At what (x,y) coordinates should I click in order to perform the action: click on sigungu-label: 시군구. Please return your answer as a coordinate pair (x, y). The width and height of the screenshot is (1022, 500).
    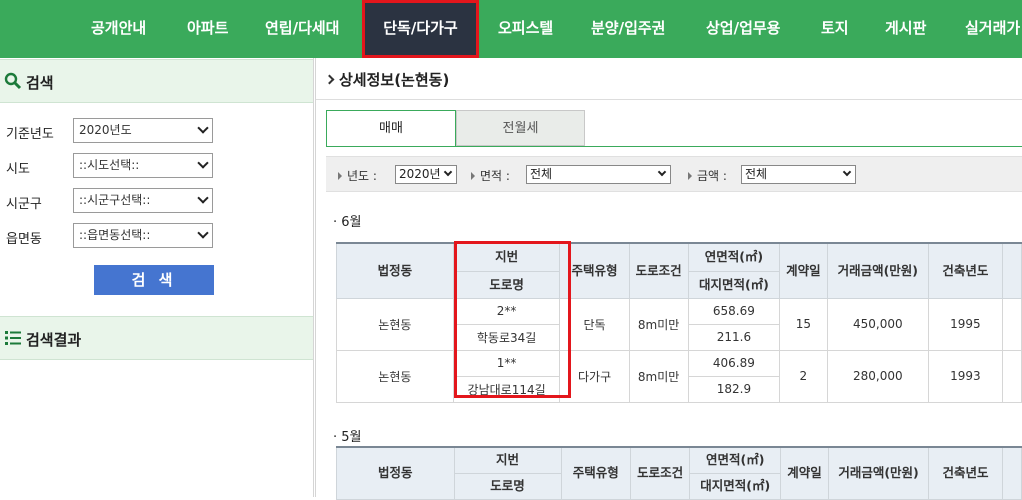
    Looking at the image, I should click on (24, 204).